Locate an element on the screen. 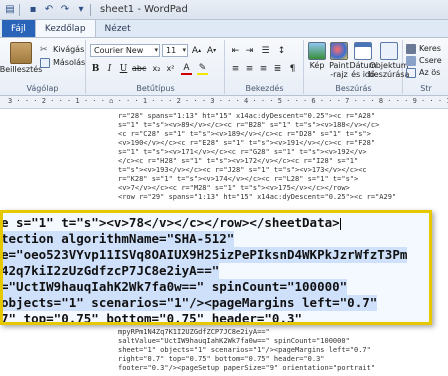 The image size is (448, 376). paste-button: Beillesztés is located at coordinates (21, 58).